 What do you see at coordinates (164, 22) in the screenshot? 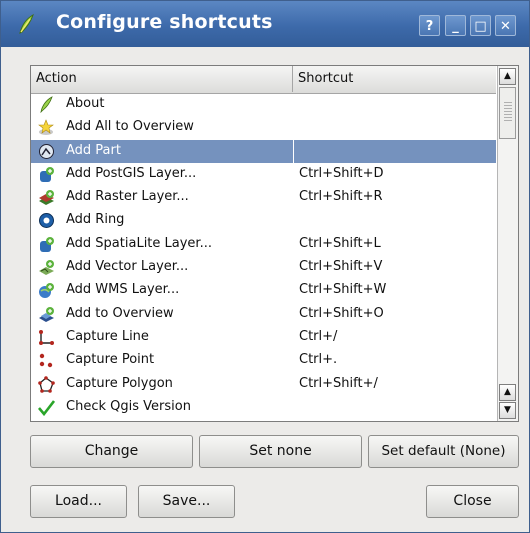
I see `window-title: Configure shortcuts` at bounding box center [164, 22].